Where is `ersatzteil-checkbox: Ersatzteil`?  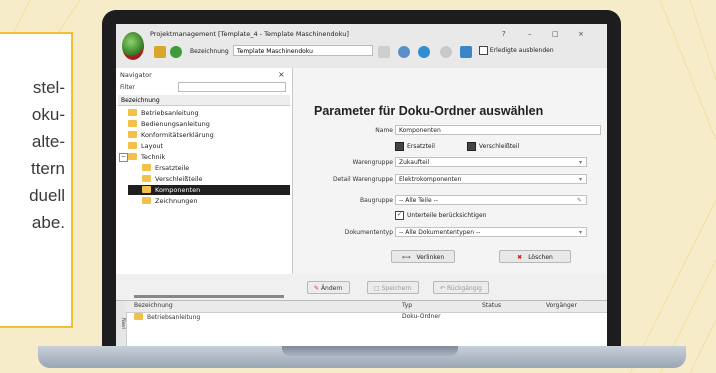 ersatzteil-checkbox: Ersatzteil is located at coordinates (415, 146).